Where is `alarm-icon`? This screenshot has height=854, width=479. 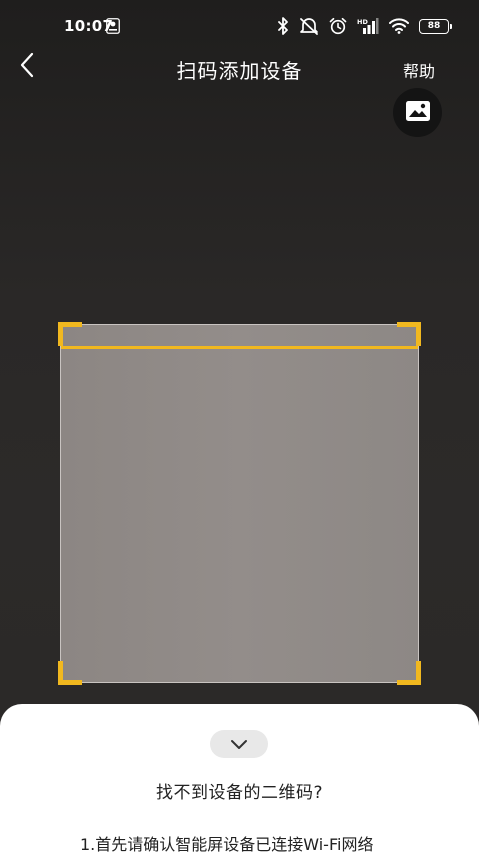
alarm-icon is located at coordinates (338, 26).